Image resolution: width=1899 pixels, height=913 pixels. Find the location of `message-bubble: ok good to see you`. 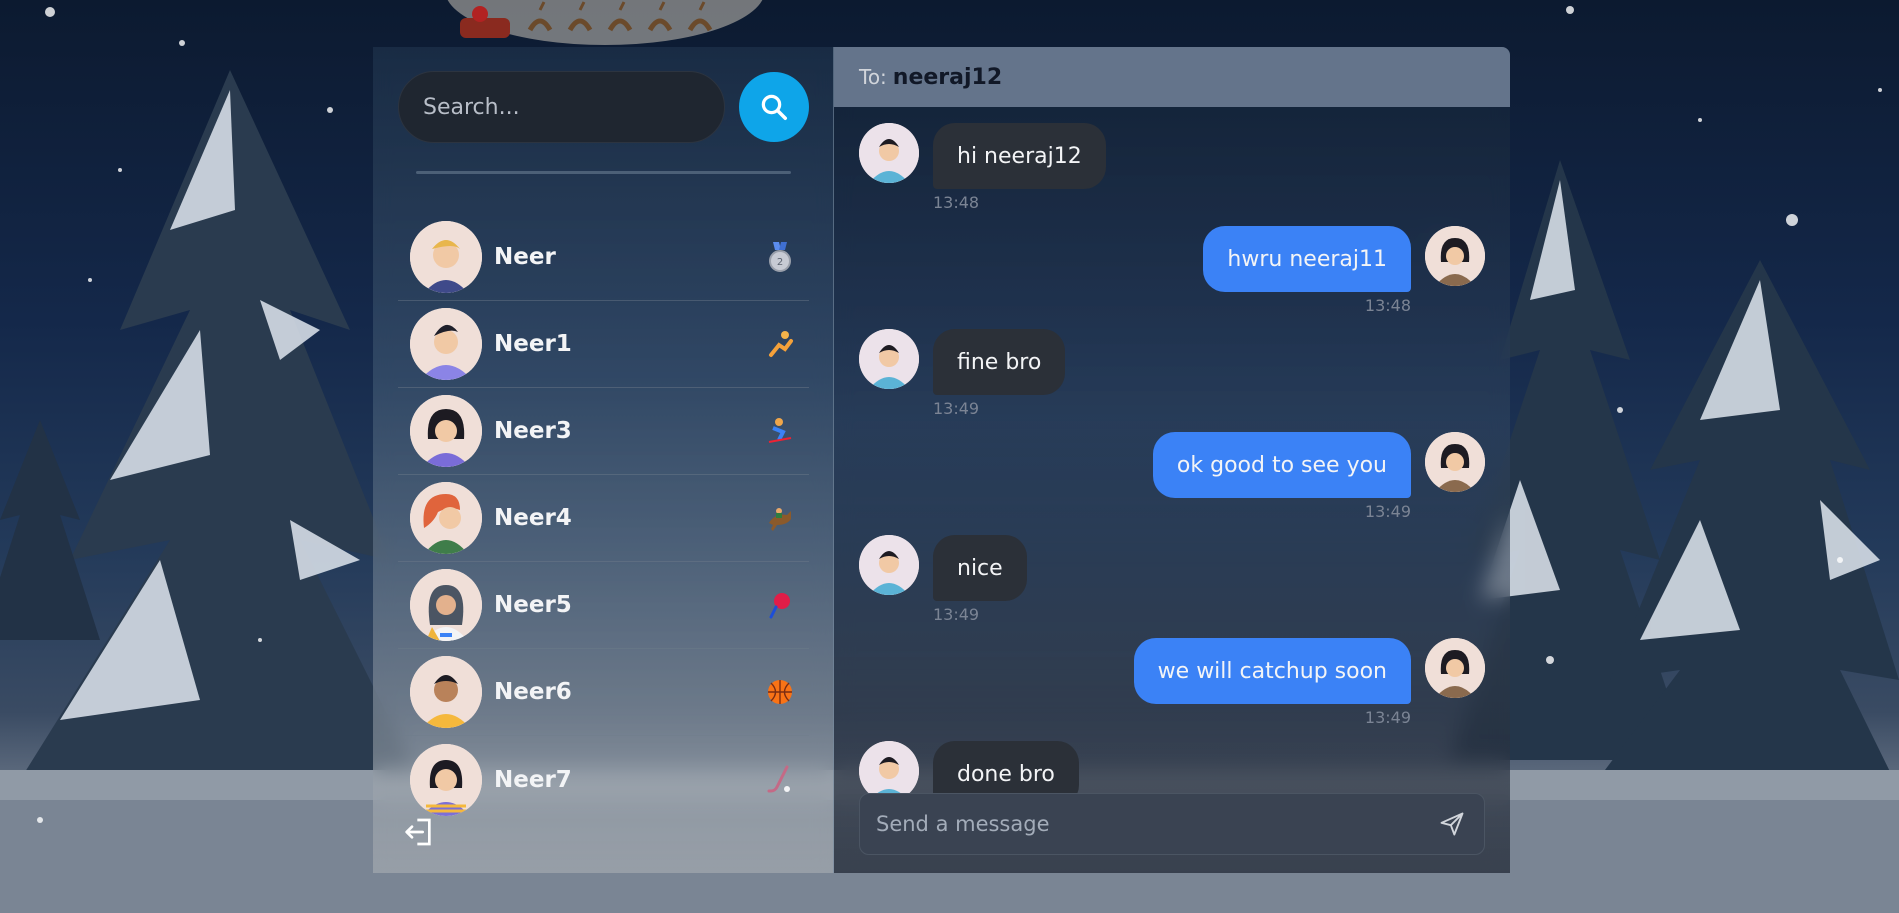

message-bubble: ok good to see you is located at coordinates (1281, 465).